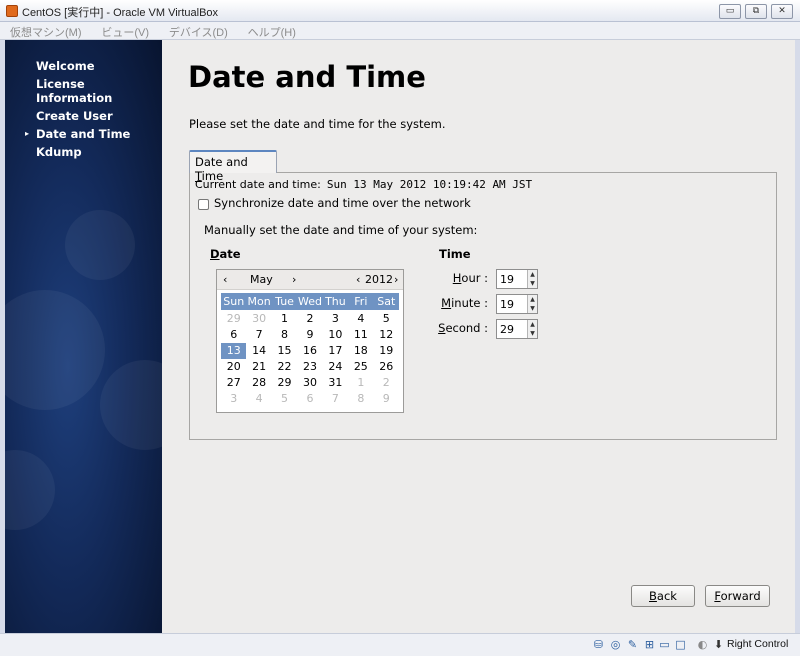 This screenshot has height=656, width=800. What do you see at coordinates (335, 383) in the screenshot?
I see `calendar-day: 31` at bounding box center [335, 383].